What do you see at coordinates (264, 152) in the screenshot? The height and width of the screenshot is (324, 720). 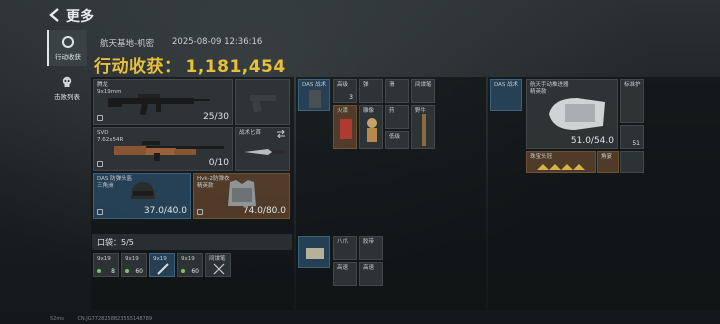 I see `knife-icon` at bounding box center [264, 152].